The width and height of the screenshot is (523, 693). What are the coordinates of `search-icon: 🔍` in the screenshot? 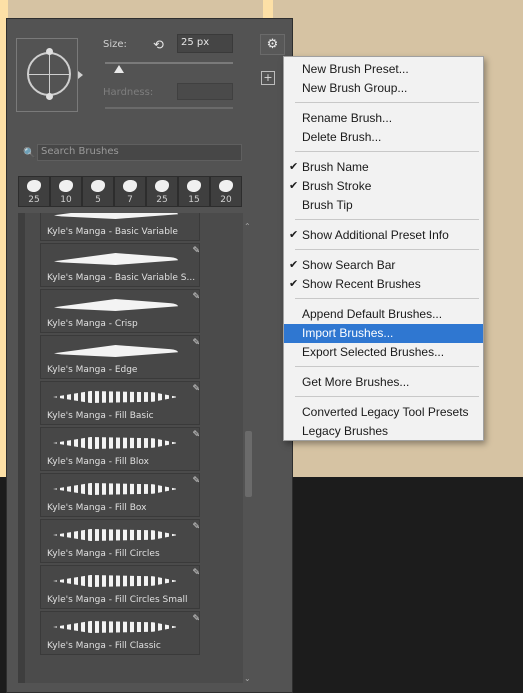 It's located at (29, 153).